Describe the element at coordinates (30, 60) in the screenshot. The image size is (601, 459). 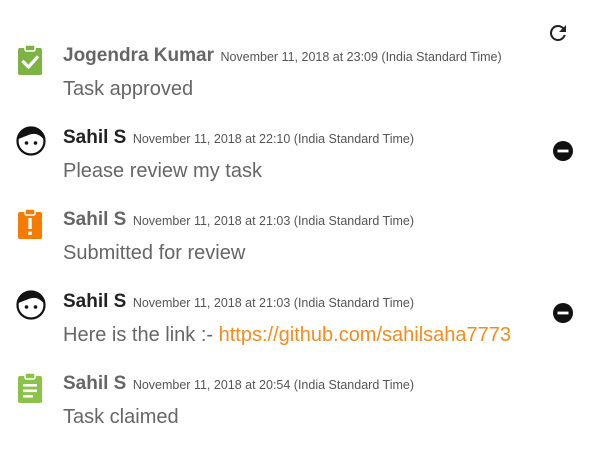
I see `clipboard-check-icon` at that location.